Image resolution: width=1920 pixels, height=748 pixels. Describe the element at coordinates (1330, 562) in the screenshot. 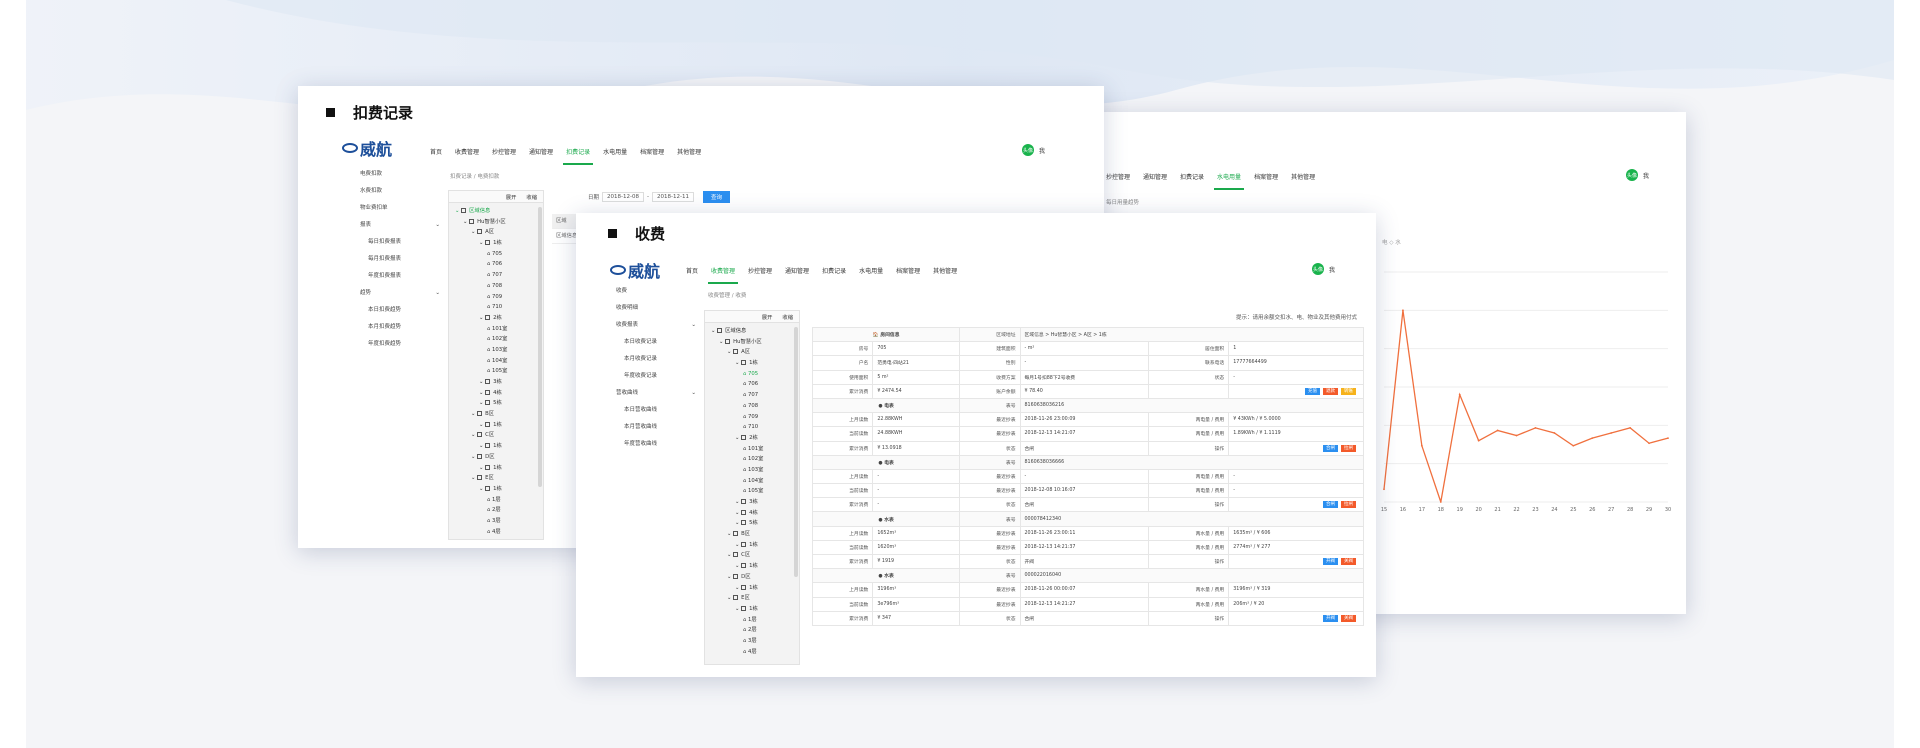

I see `action-button: 开阀` at that location.